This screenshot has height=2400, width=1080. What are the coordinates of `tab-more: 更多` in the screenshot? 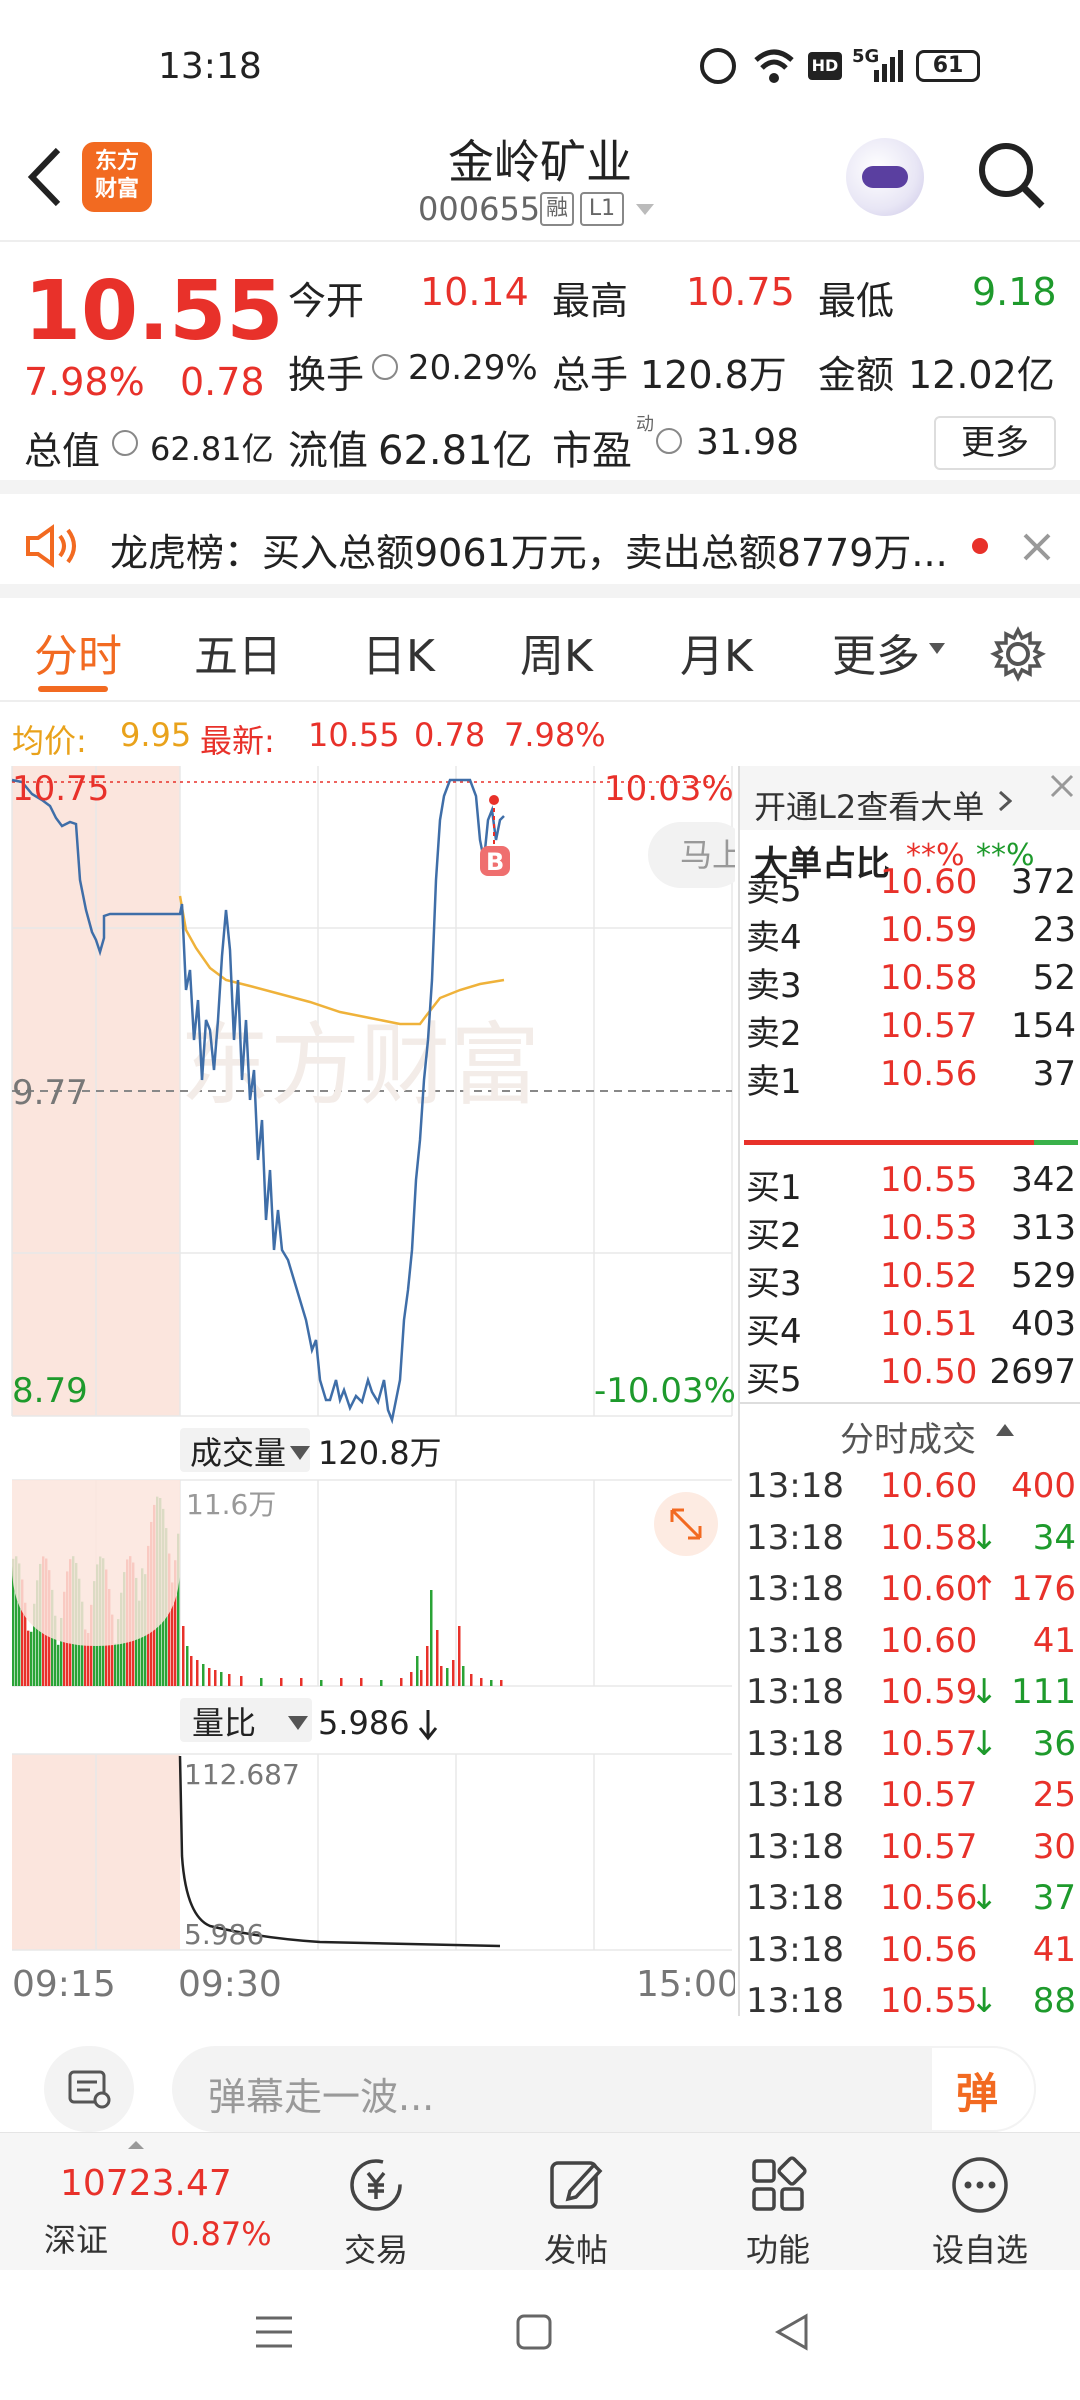 It's located at (876, 652).